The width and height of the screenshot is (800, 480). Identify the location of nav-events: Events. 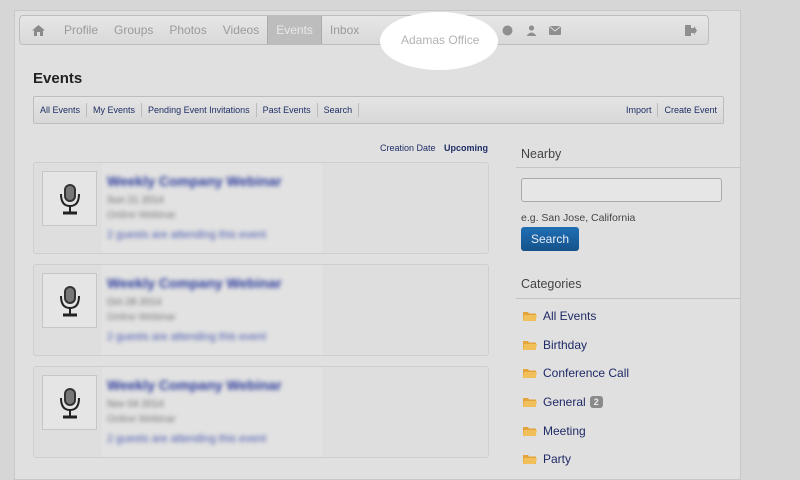
(294, 30).